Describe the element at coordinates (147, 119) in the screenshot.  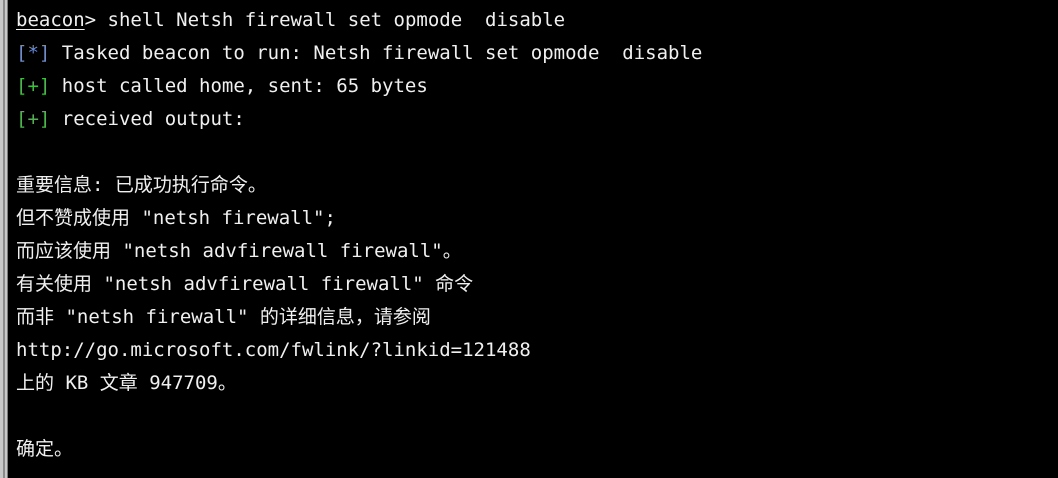
I see `log-text: received output:` at that location.